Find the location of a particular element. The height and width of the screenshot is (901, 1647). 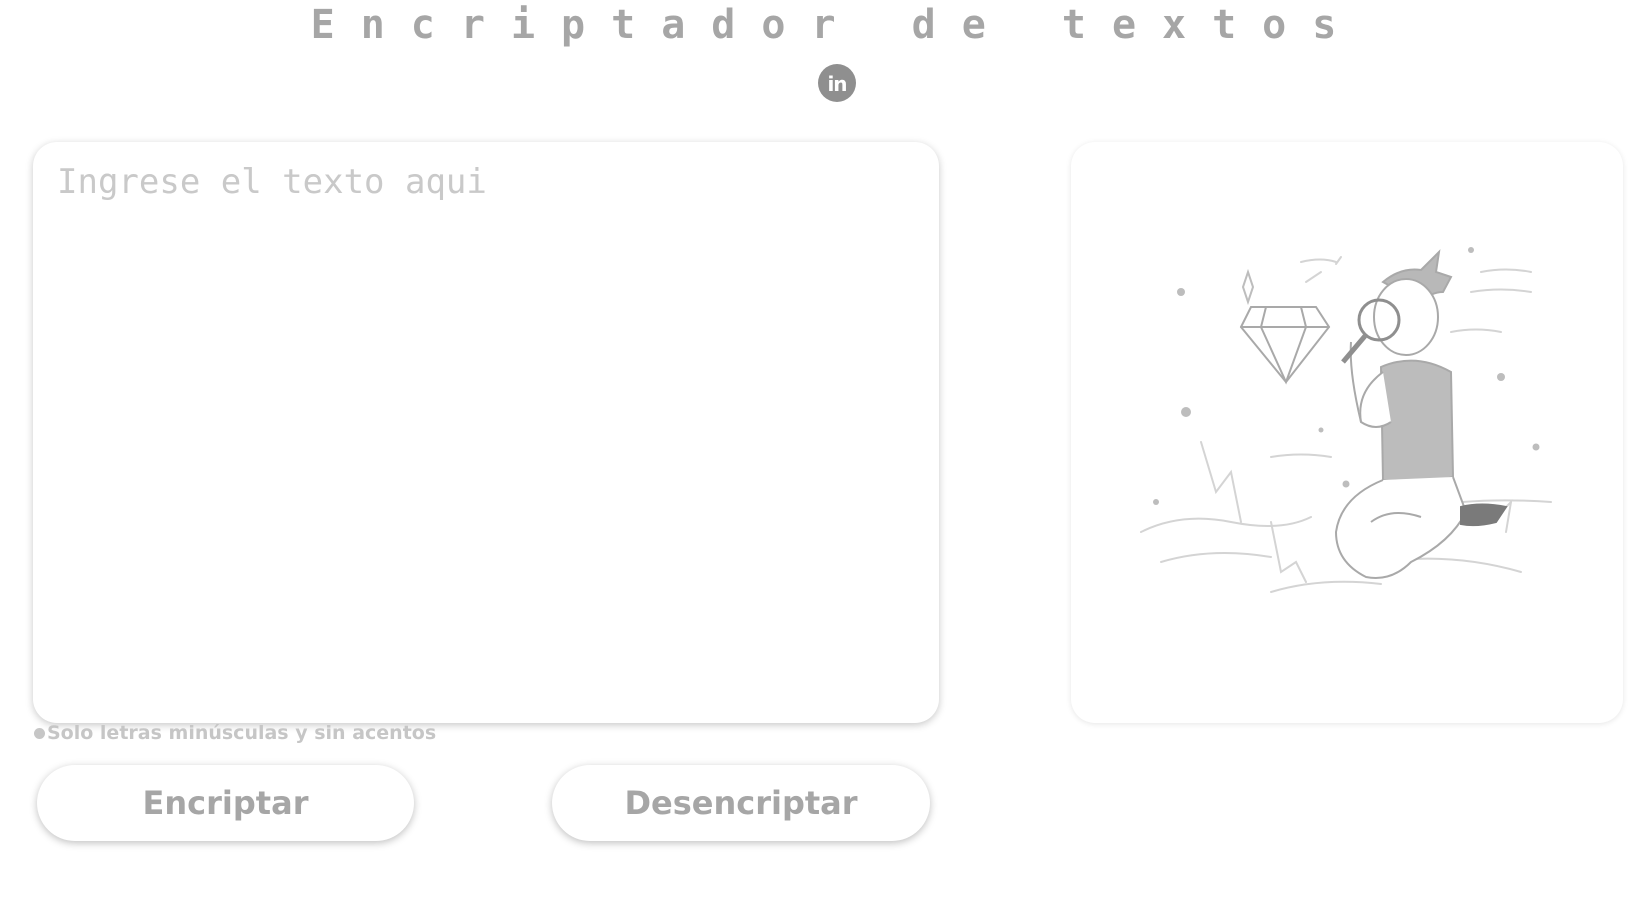

linkedin-label: in is located at coordinates (837, 83).